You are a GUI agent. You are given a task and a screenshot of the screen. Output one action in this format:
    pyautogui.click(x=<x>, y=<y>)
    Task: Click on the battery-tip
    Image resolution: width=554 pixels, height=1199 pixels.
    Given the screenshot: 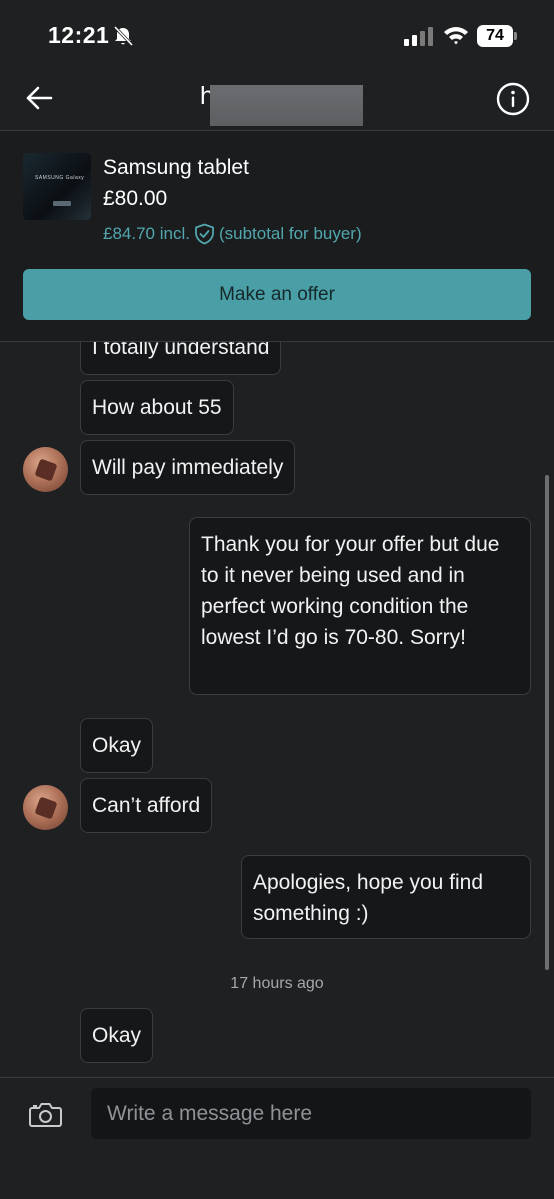 What is the action you would take?
    pyautogui.click(x=515, y=36)
    